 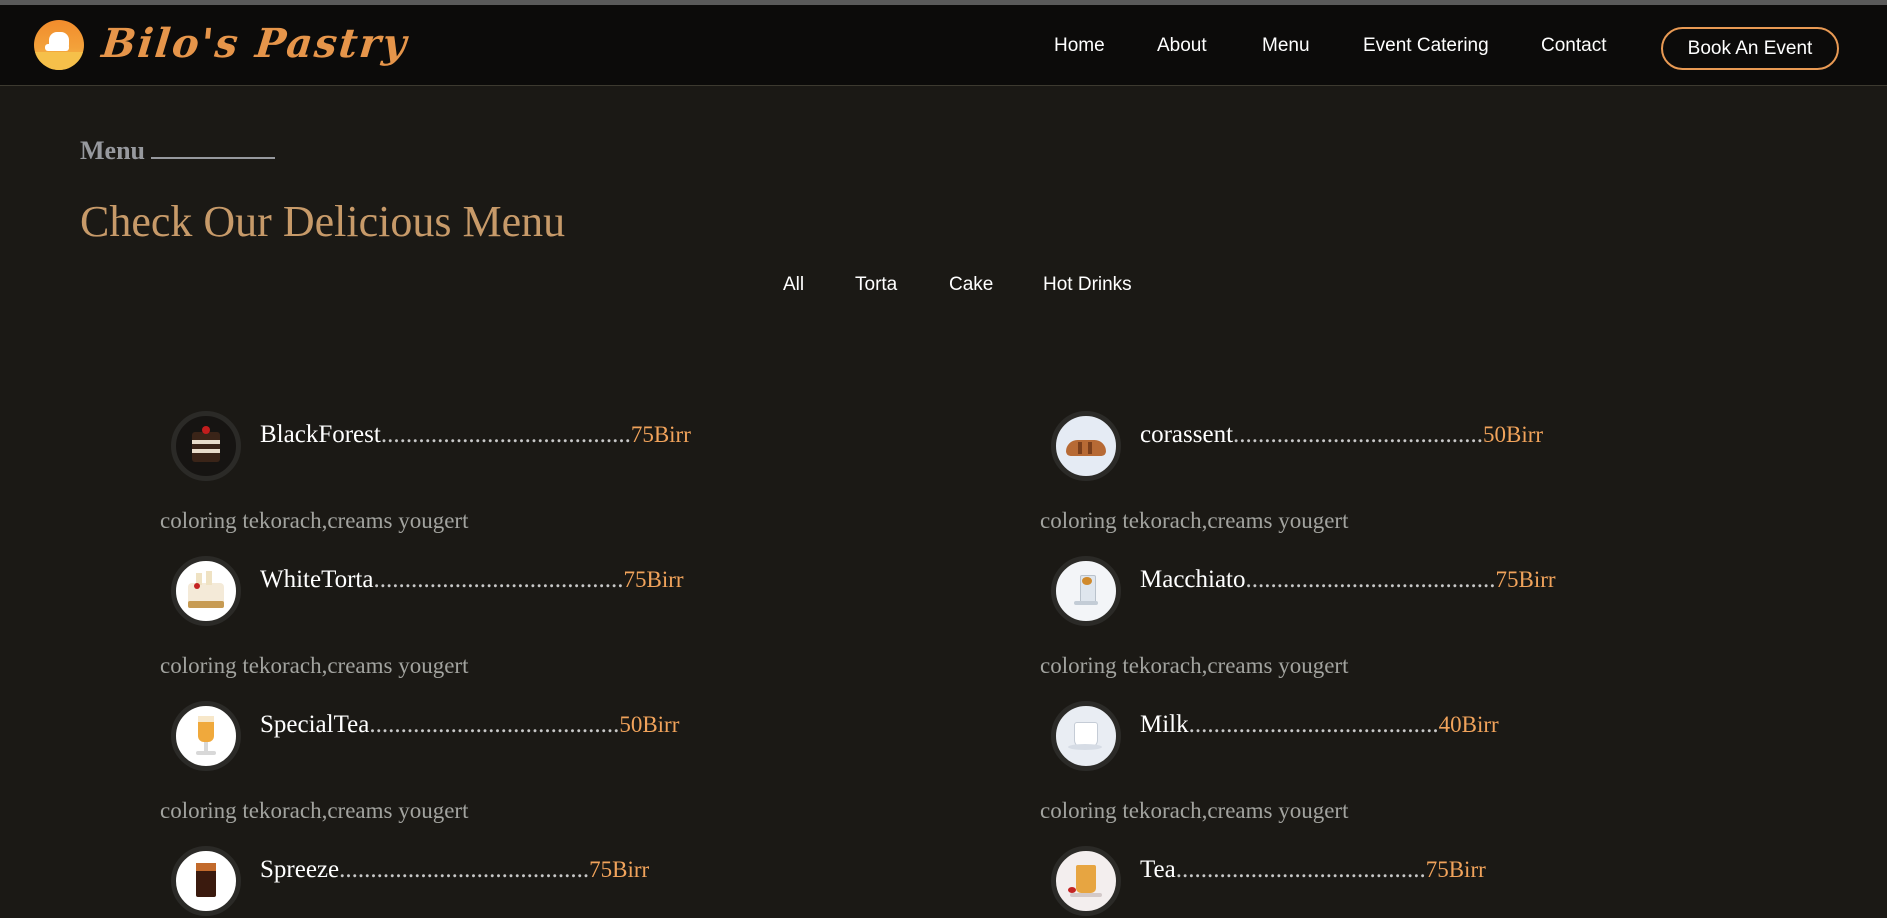 What do you see at coordinates (1468, 724) in the screenshot?
I see `menu-item-price: 40Birr` at bounding box center [1468, 724].